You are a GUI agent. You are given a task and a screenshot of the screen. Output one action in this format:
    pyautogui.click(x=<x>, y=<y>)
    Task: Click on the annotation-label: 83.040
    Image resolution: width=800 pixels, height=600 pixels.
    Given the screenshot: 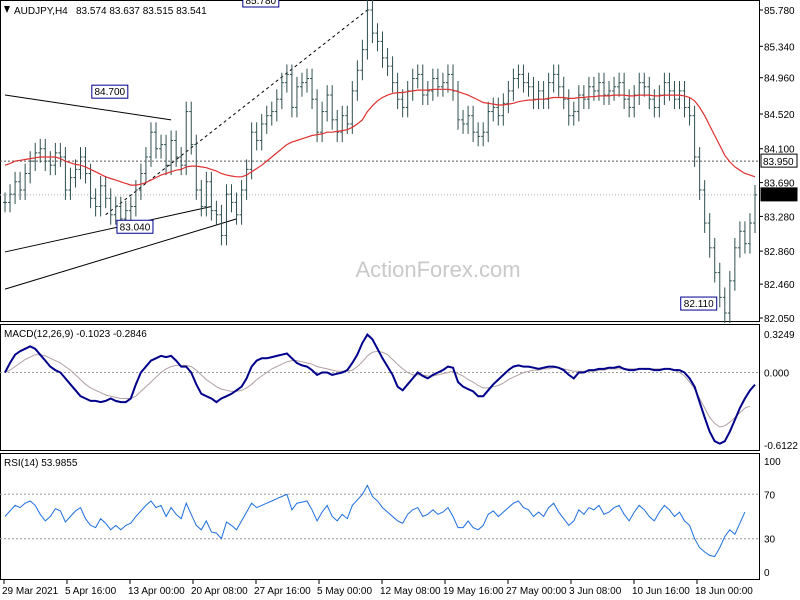 What is the action you would take?
    pyautogui.click(x=135, y=227)
    